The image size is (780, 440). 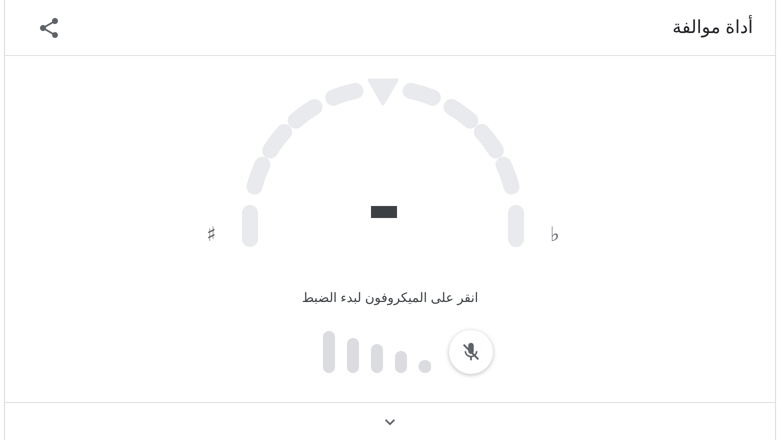 I want to click on muted-microphone-icon, so click(x=471, y=352).